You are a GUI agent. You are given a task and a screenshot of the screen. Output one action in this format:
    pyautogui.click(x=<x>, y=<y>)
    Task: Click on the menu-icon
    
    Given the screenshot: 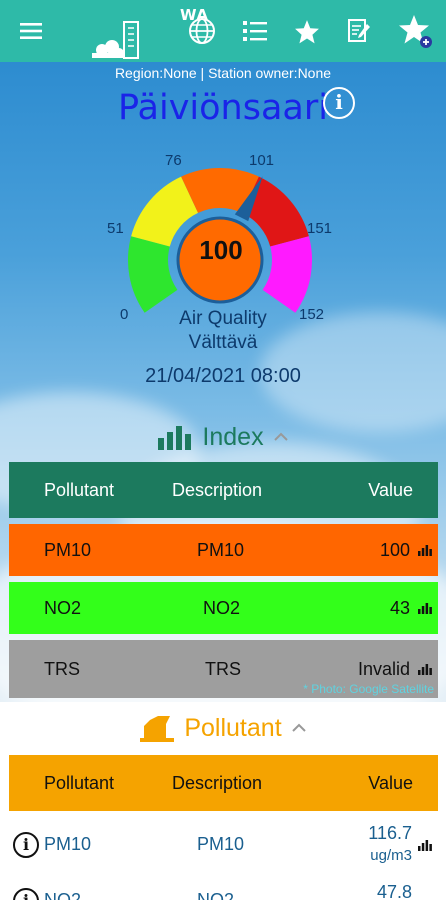 What is the action you would take?
    pyautogui.click(x=31, y=31)
    